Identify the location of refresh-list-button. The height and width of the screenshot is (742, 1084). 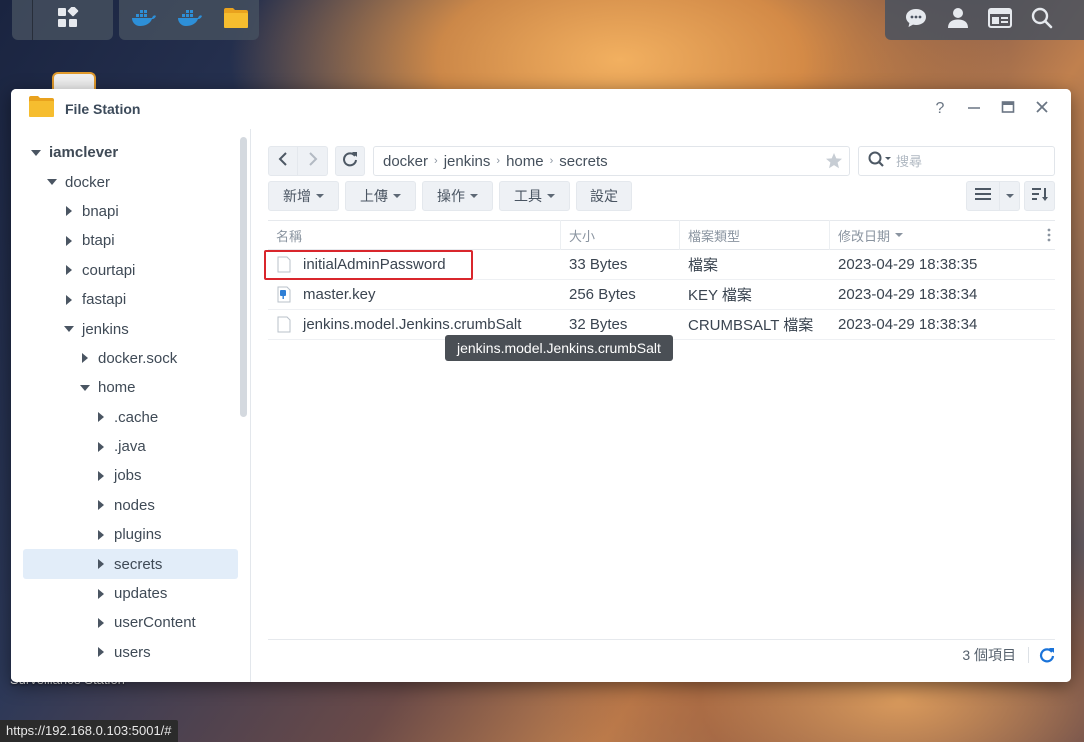
(1047, 655).